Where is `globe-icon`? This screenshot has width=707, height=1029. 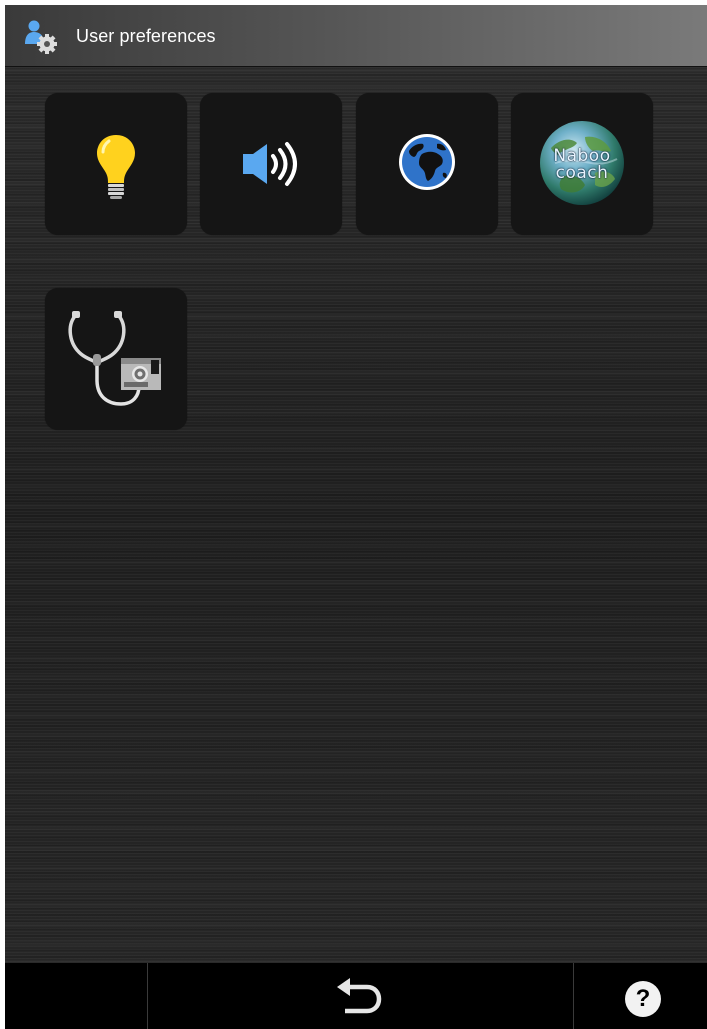 globe-icon is located at coordinates (427, 162).